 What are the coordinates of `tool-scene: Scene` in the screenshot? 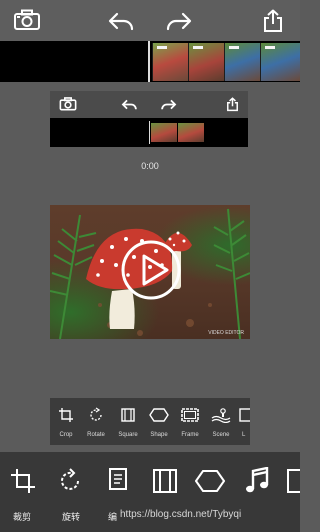 It's located at (221, 421).